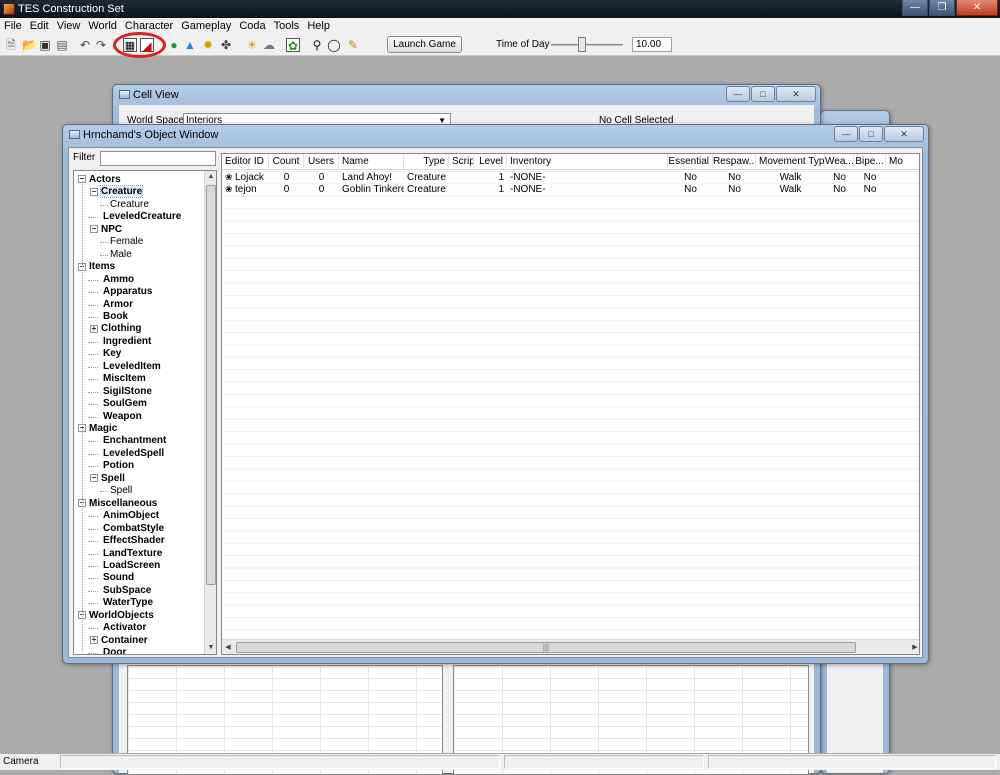  Describe the element at coordinates (353, 45) in the screenshot. I see `pencil-icon: ✎` at that location.